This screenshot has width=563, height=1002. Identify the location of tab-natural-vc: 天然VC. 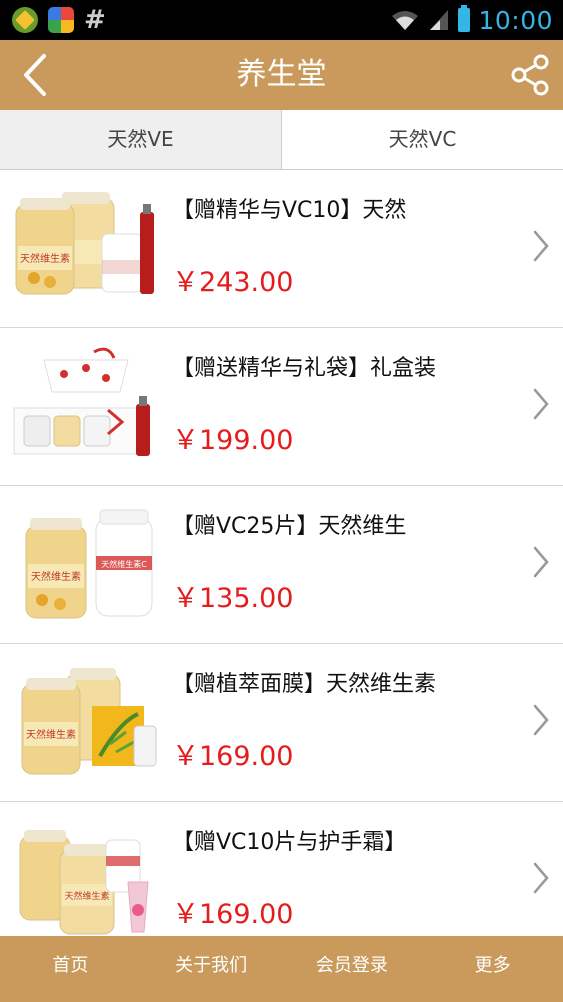
(422, 139).